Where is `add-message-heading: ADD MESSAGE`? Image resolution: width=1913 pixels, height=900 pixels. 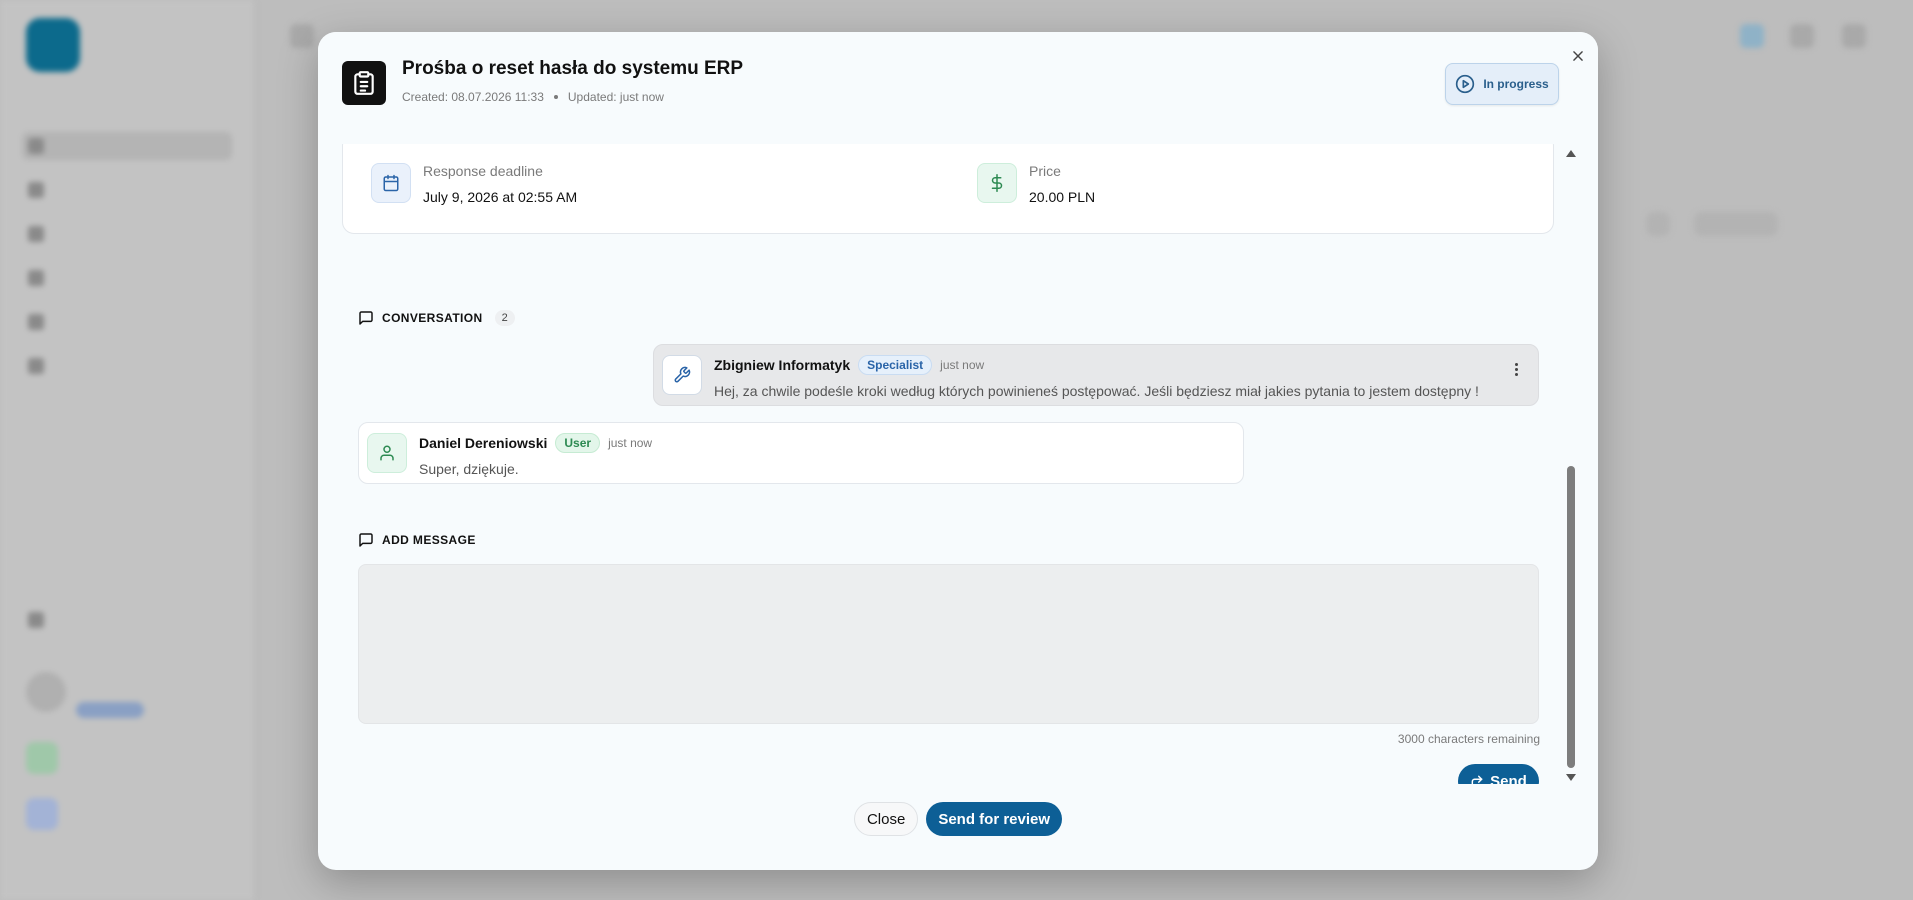
add-message-heading: ADD MESSAGE is located at coordinates (417, 540).